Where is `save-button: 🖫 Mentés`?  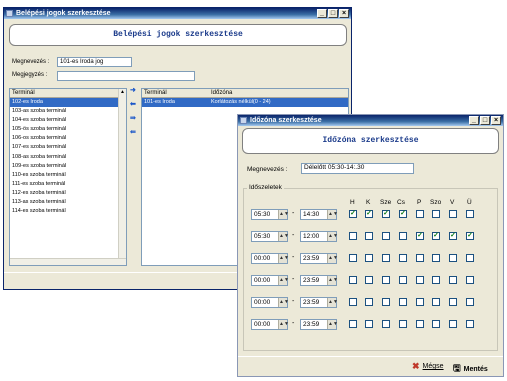
save-button: 🖫 Mentés is located at coordinates (470, 369).